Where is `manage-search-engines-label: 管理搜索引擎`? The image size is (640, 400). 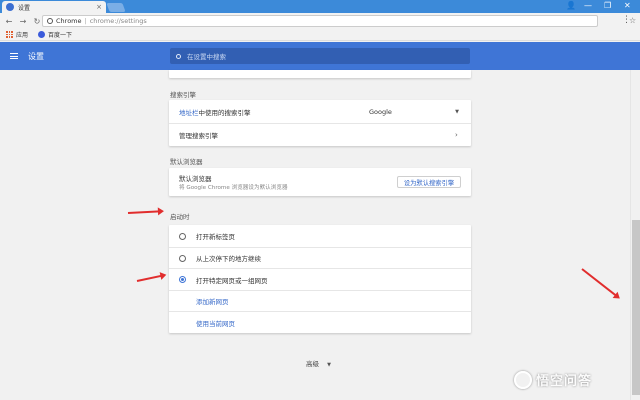
manage-search-engines-label: 管理搜索引擎 is located at coordinates (198, 136).